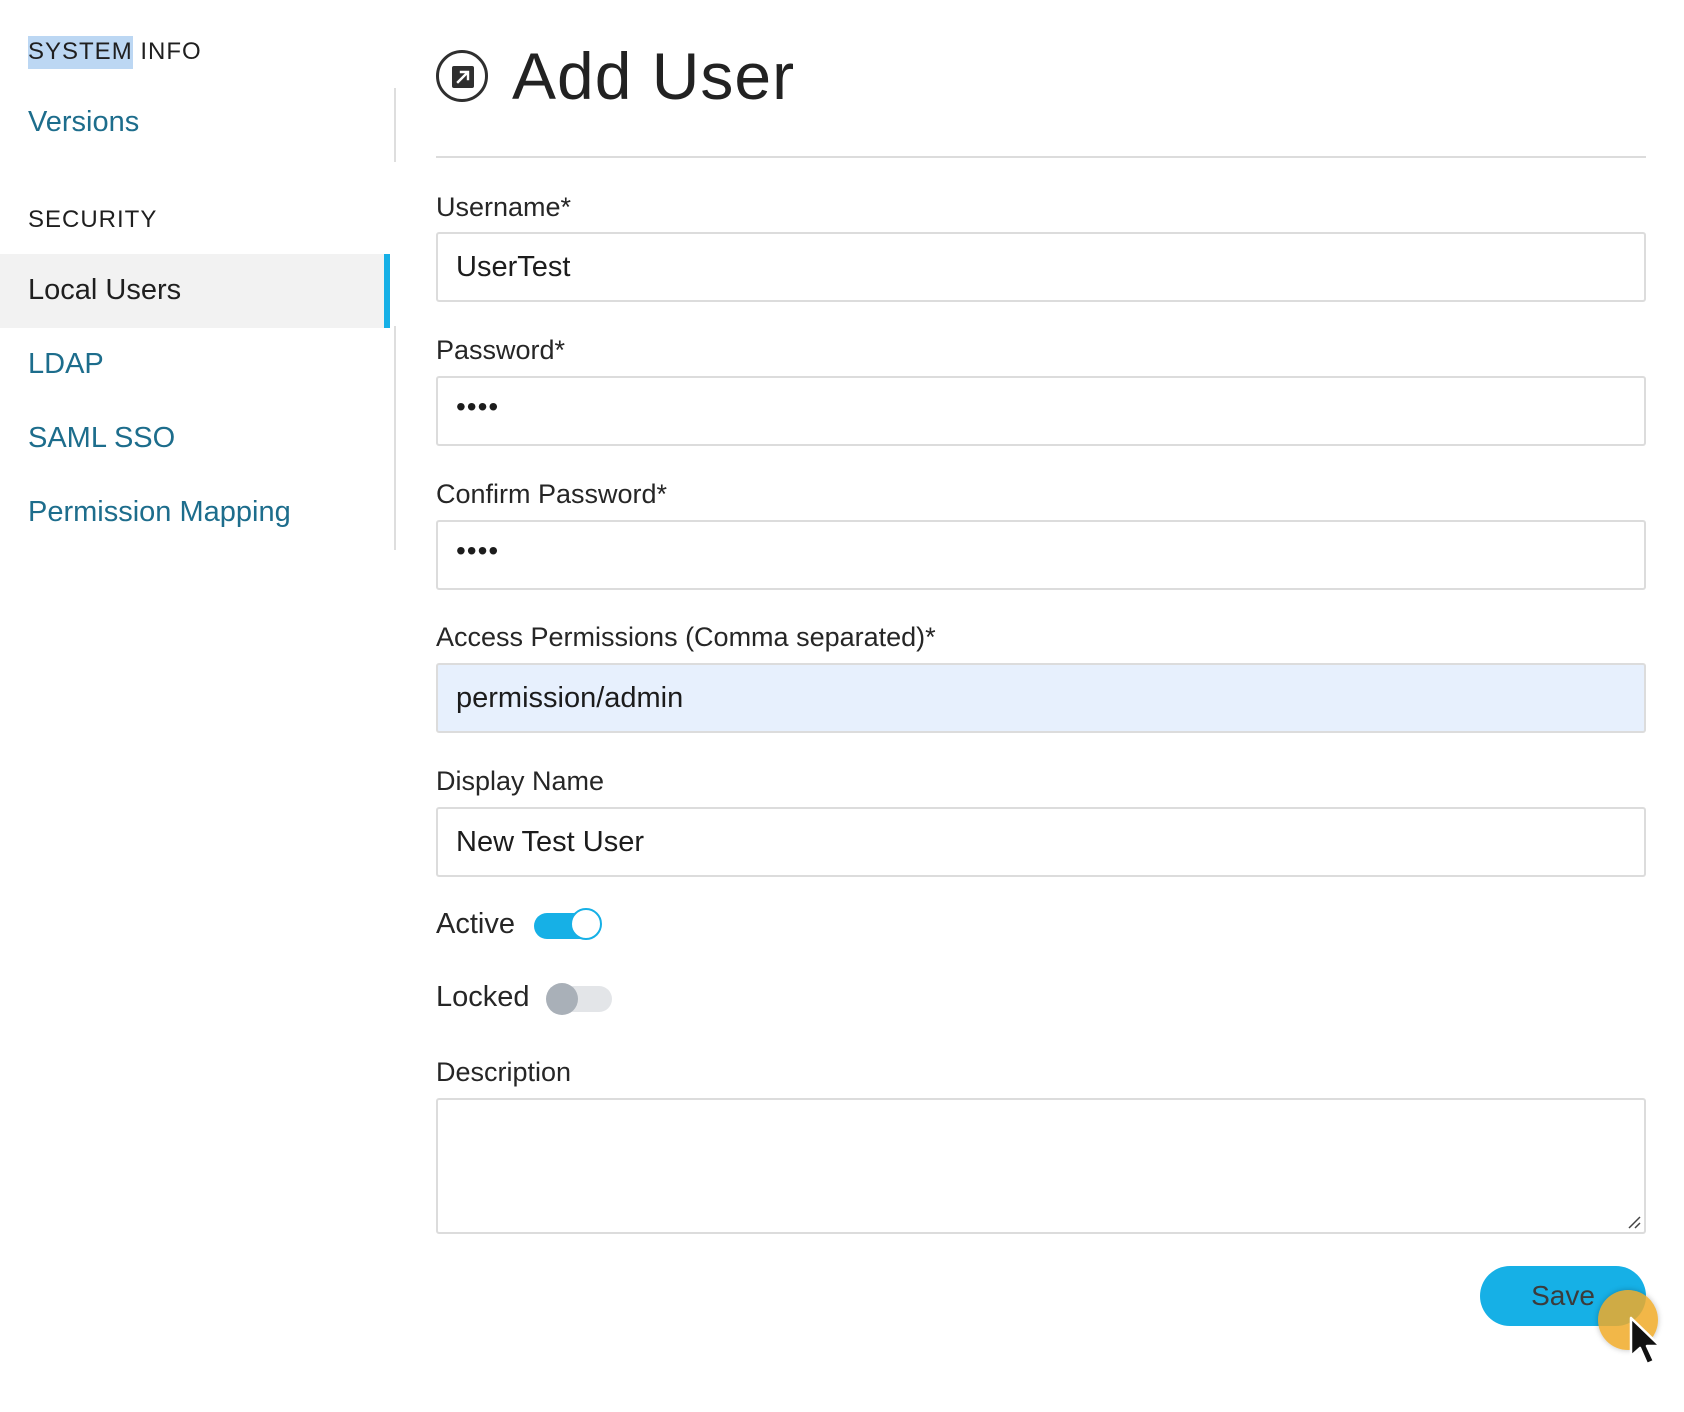  What do you see at coordinates (483, 997) in the screenshot?
I see `locked-label: Locked` at bounding box center [483, 997].